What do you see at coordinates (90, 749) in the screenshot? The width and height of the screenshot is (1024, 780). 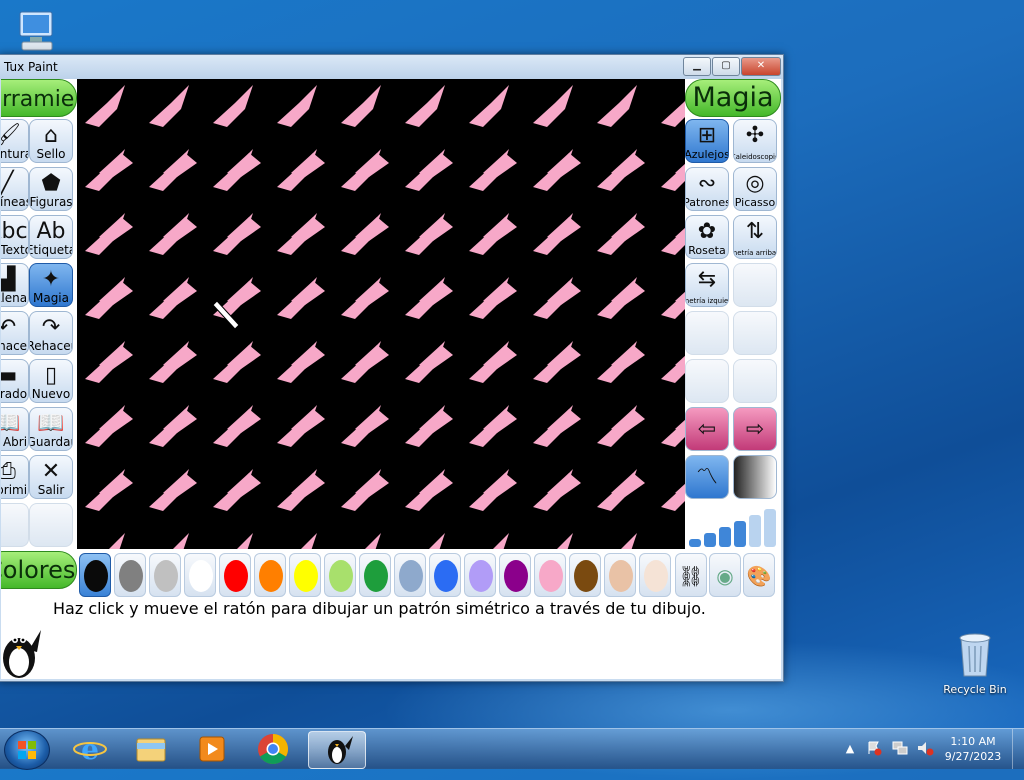 I see `ie-taskbar-button: e` at bounding box center [90, 749].